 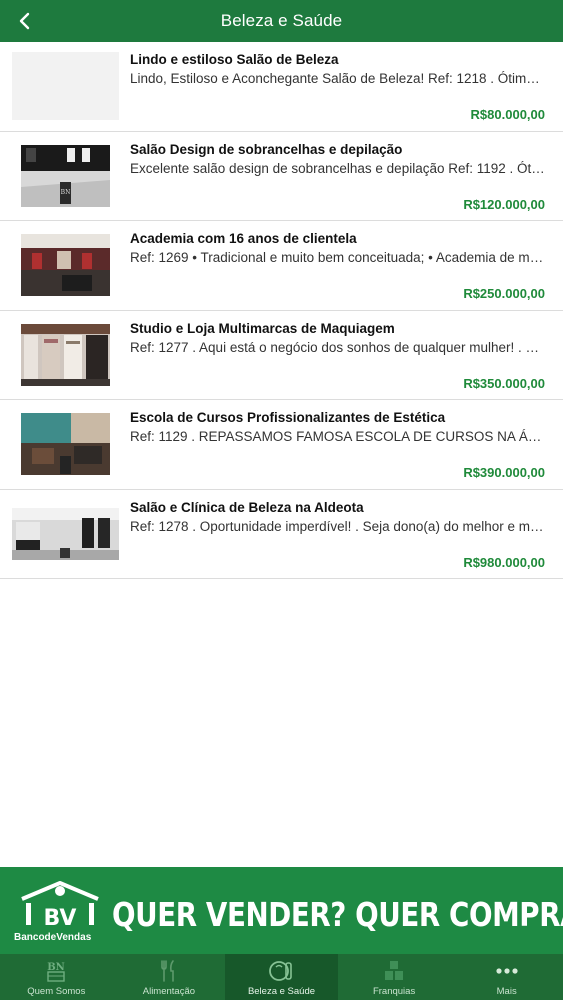 What do you see at coordinates (281, 971) in the screenshot?
I see `beauty-icon` at bounding box center [281, 971].